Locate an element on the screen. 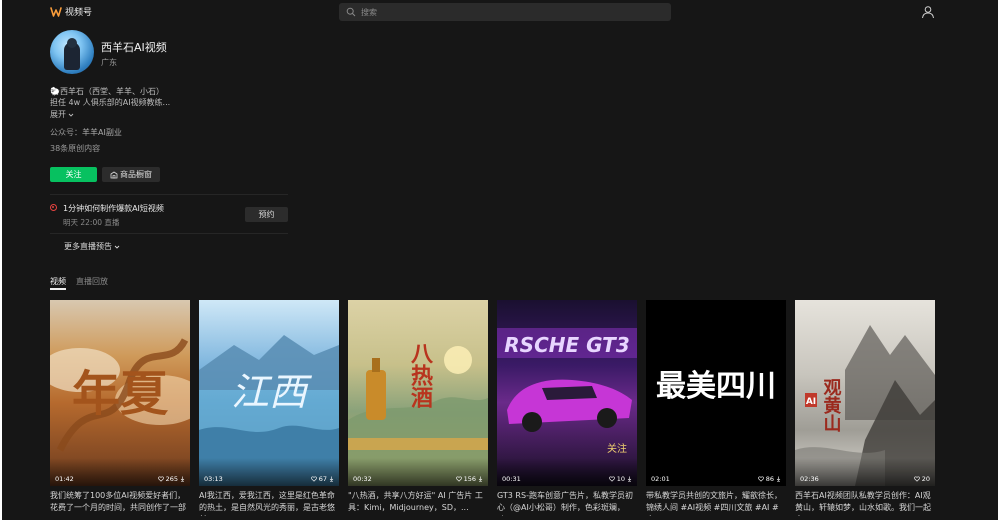 The image size is (1000, 520). thumbnail-title: 年夏 is located at coordinates (120, 394).